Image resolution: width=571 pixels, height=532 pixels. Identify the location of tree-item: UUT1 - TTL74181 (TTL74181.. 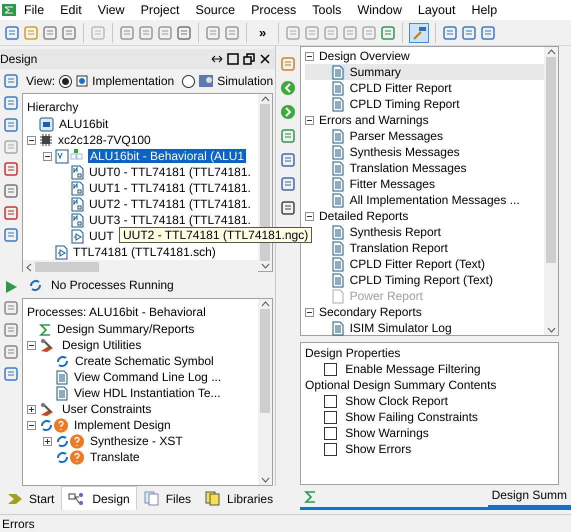
(170, 188).